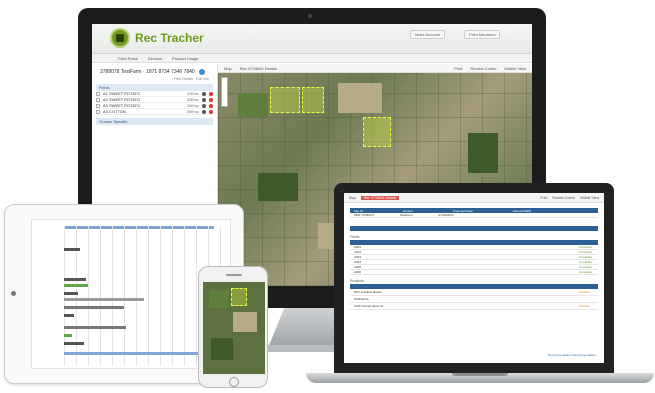 The height and width of the screenshot is (393, 655). What do you see at coordinates (474, 215) in the screenshot?
I see `rec-header-row: 2801 TOMATO TestFarm 07/18/2014` at bounding box center [474, 215].